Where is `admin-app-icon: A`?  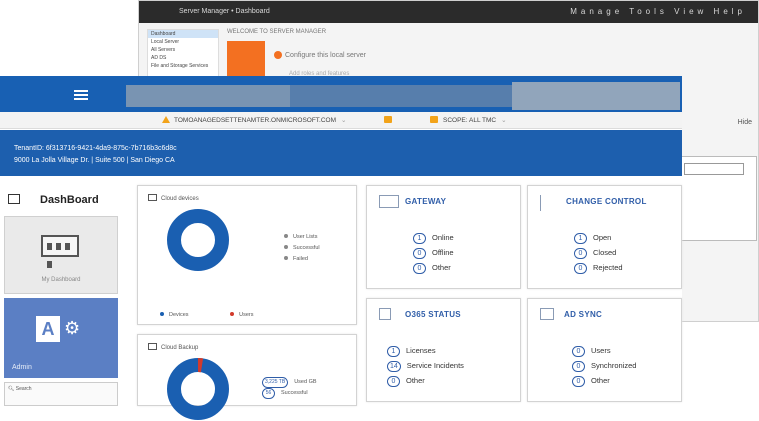 admin-app-icon: A is located at coordinates (48, 329).